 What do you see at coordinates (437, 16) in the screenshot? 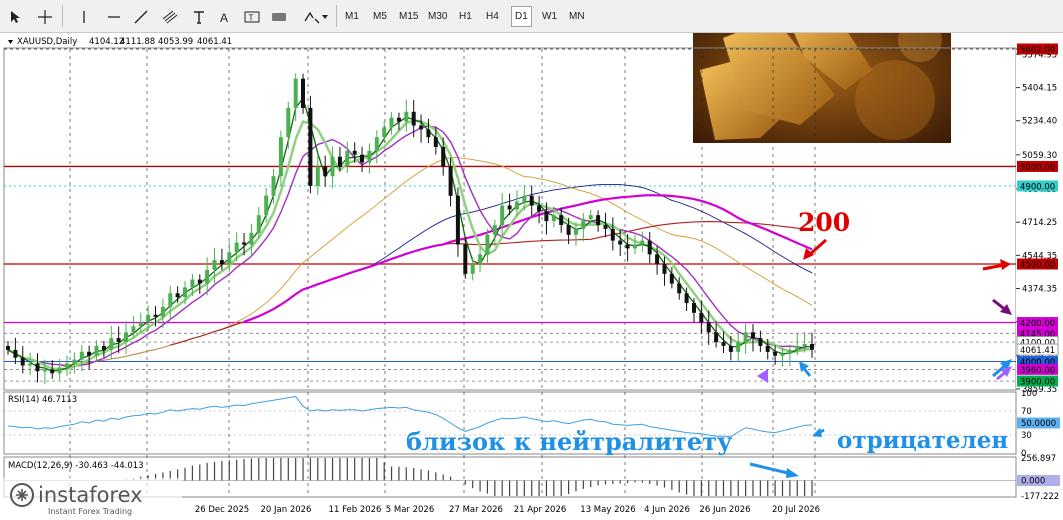
I see `timeframe-m30: M30` at bounding box center [437, 16].